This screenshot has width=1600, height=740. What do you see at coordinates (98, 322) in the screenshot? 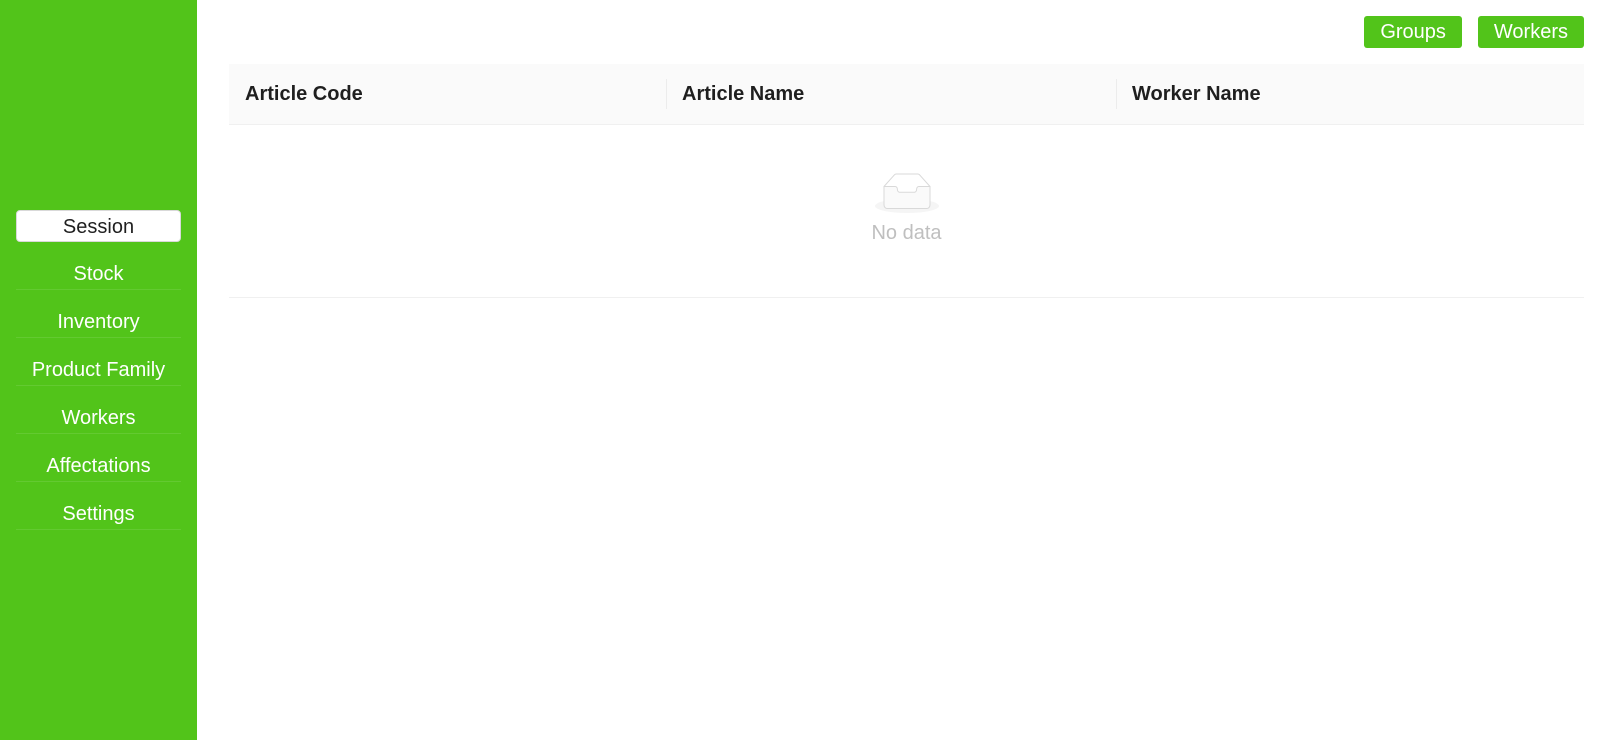
I see `sidebar-item-inventory: Inventory` at bounding box center [98, 322].